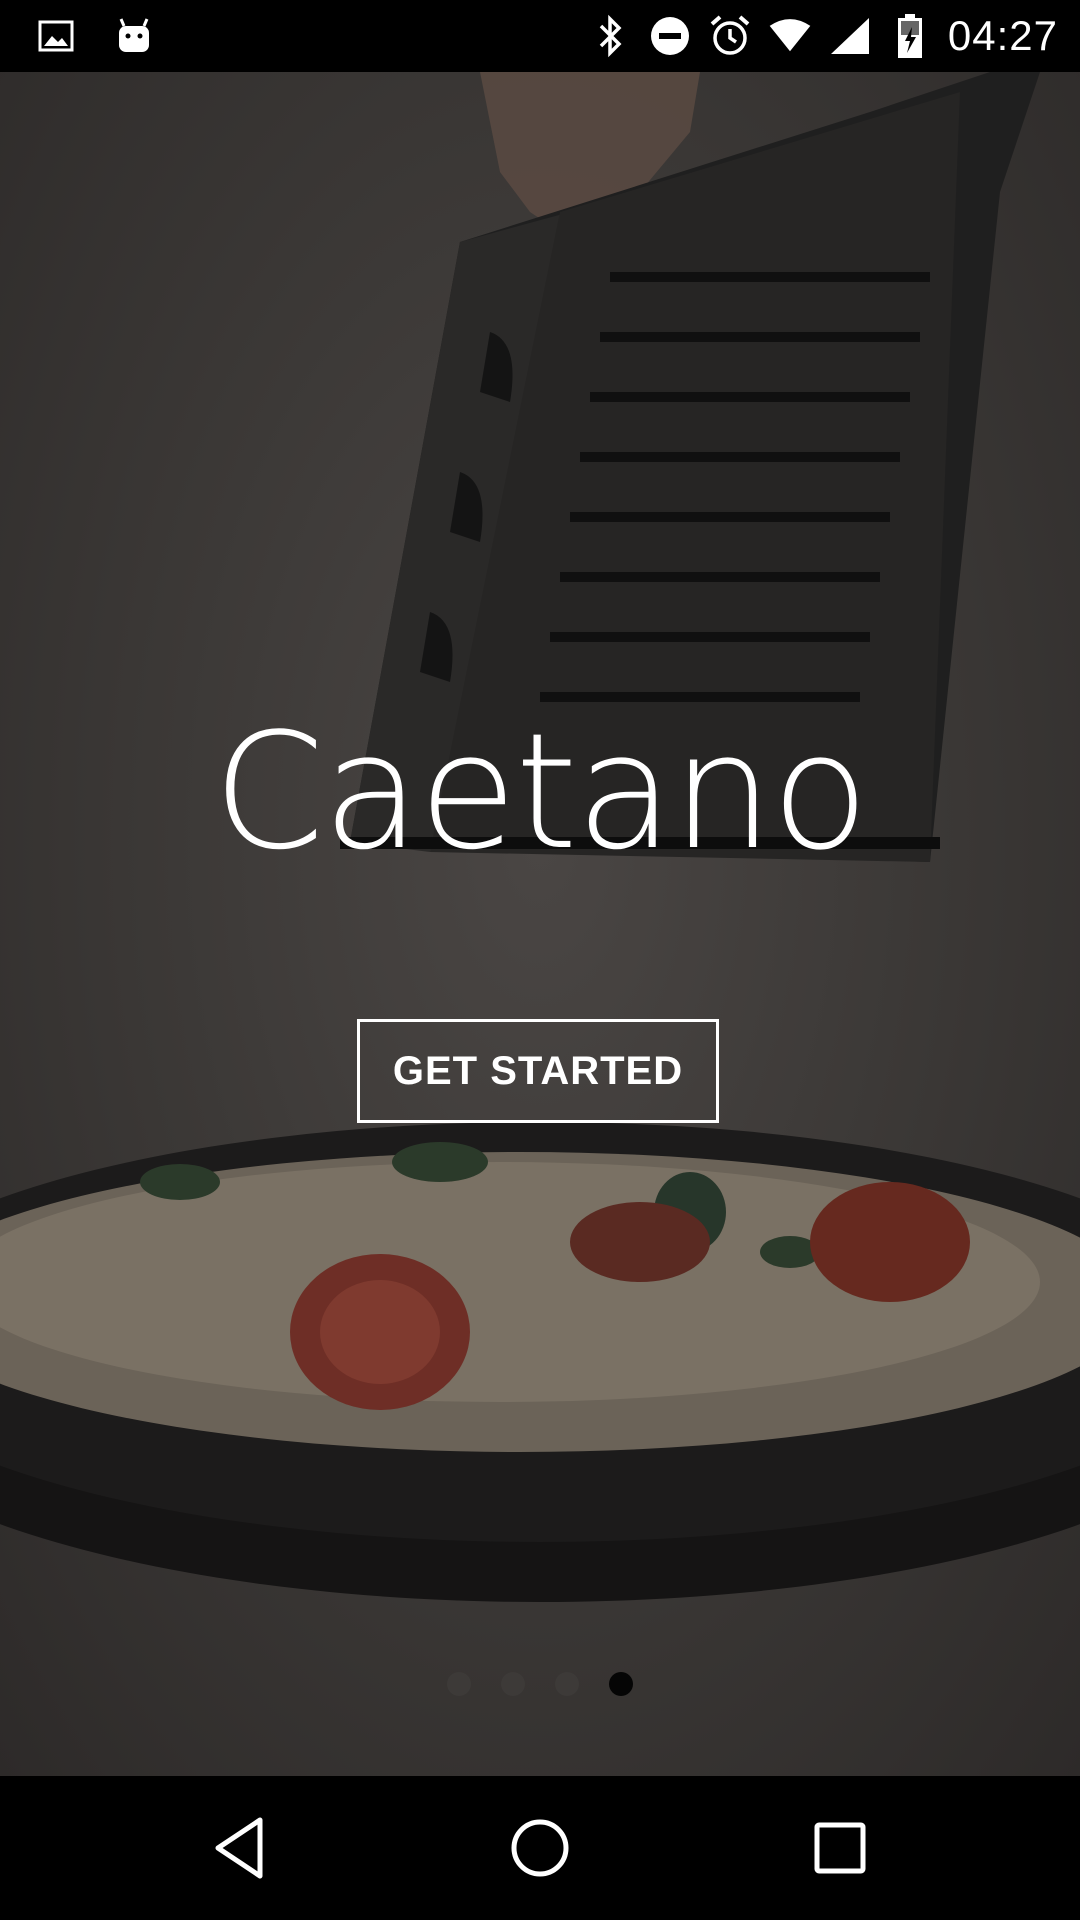 The height and width of the screenshot is (1920, 1080). I want to click on bluetooth-icon, so click(610, 36).